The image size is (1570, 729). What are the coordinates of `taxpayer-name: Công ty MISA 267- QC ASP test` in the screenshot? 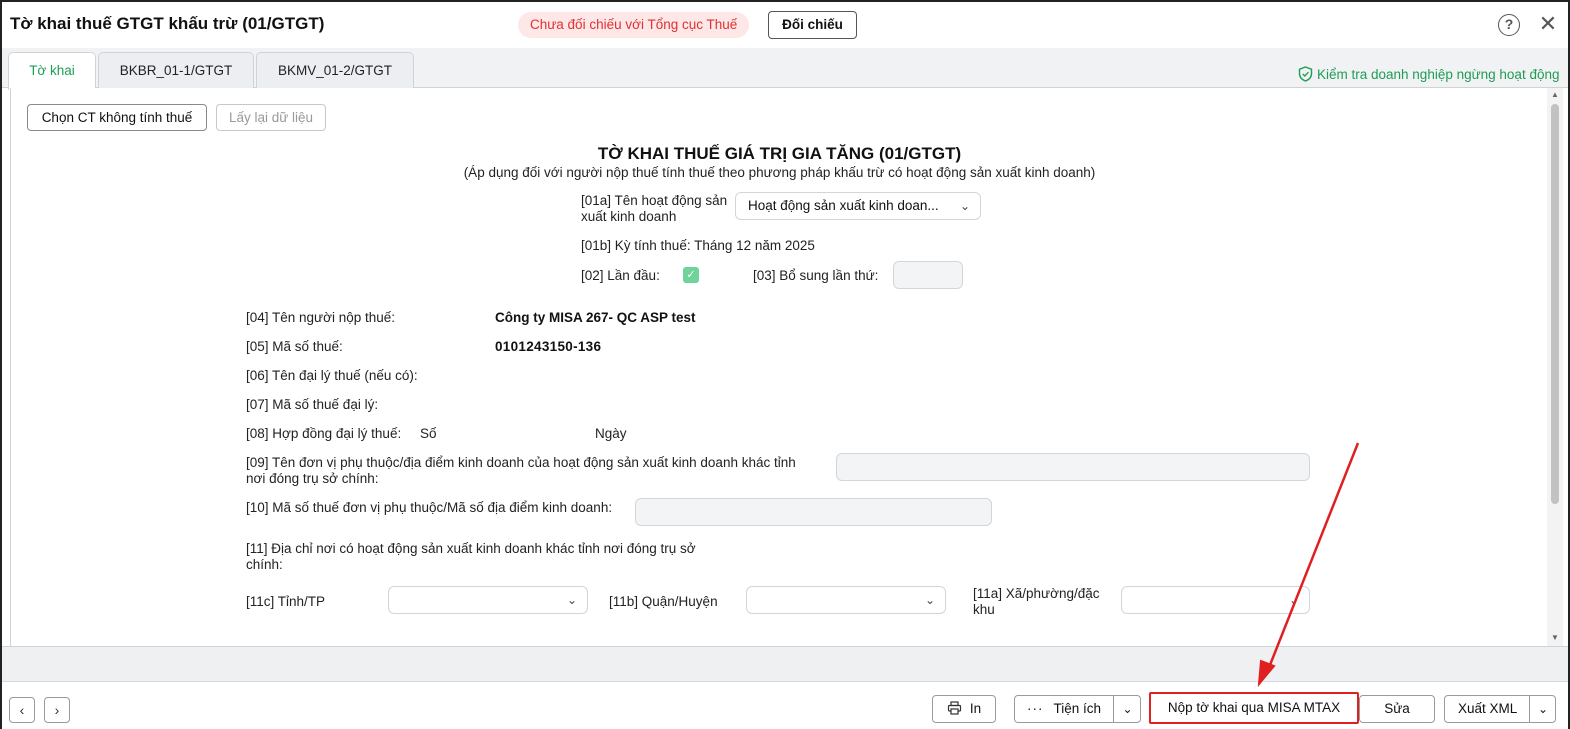 It's located at (595, 317).